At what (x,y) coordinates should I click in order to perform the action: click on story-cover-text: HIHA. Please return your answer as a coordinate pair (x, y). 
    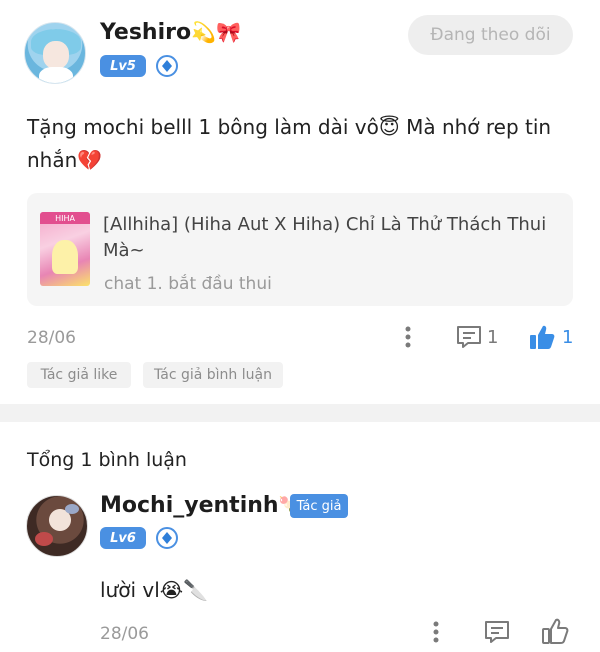
    Looking at the image, I should click on (65, 218).